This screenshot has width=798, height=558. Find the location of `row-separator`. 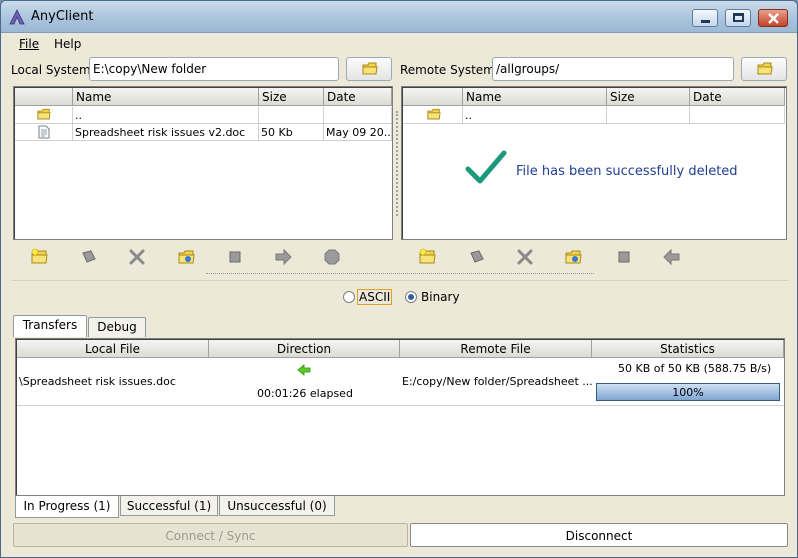

row-separator is located at coordinates (400, 405).